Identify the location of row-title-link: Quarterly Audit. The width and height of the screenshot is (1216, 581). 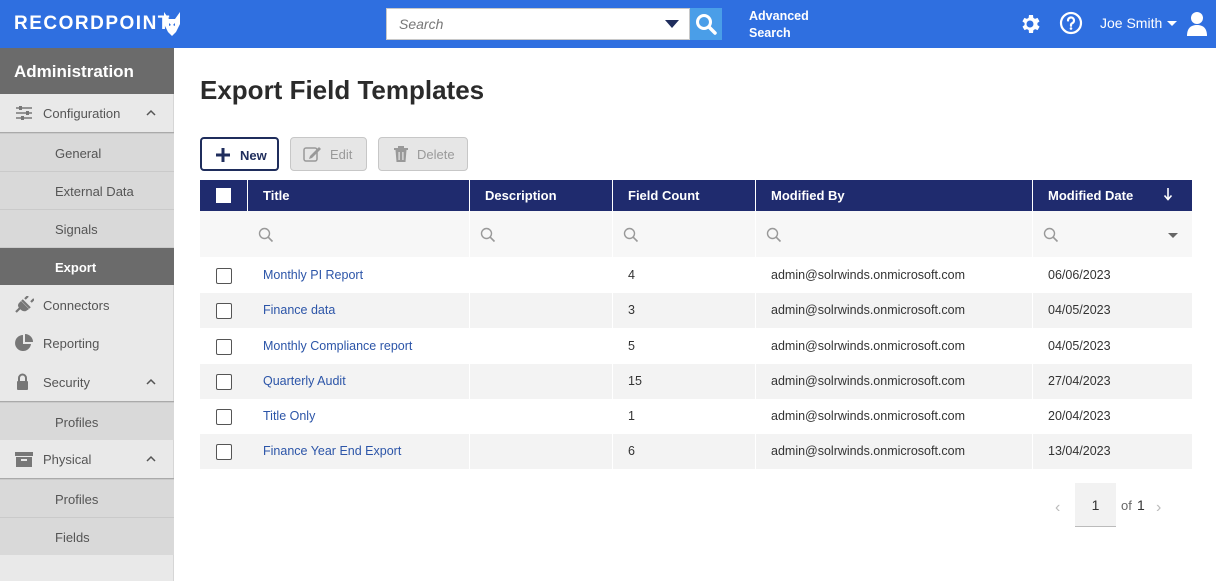
(304, 381).